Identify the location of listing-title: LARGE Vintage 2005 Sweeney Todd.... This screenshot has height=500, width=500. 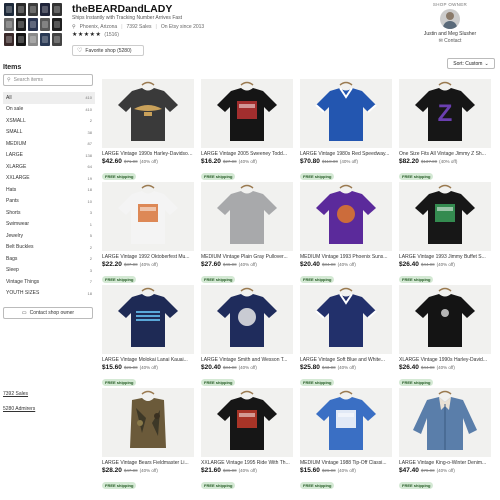
(247, 154).